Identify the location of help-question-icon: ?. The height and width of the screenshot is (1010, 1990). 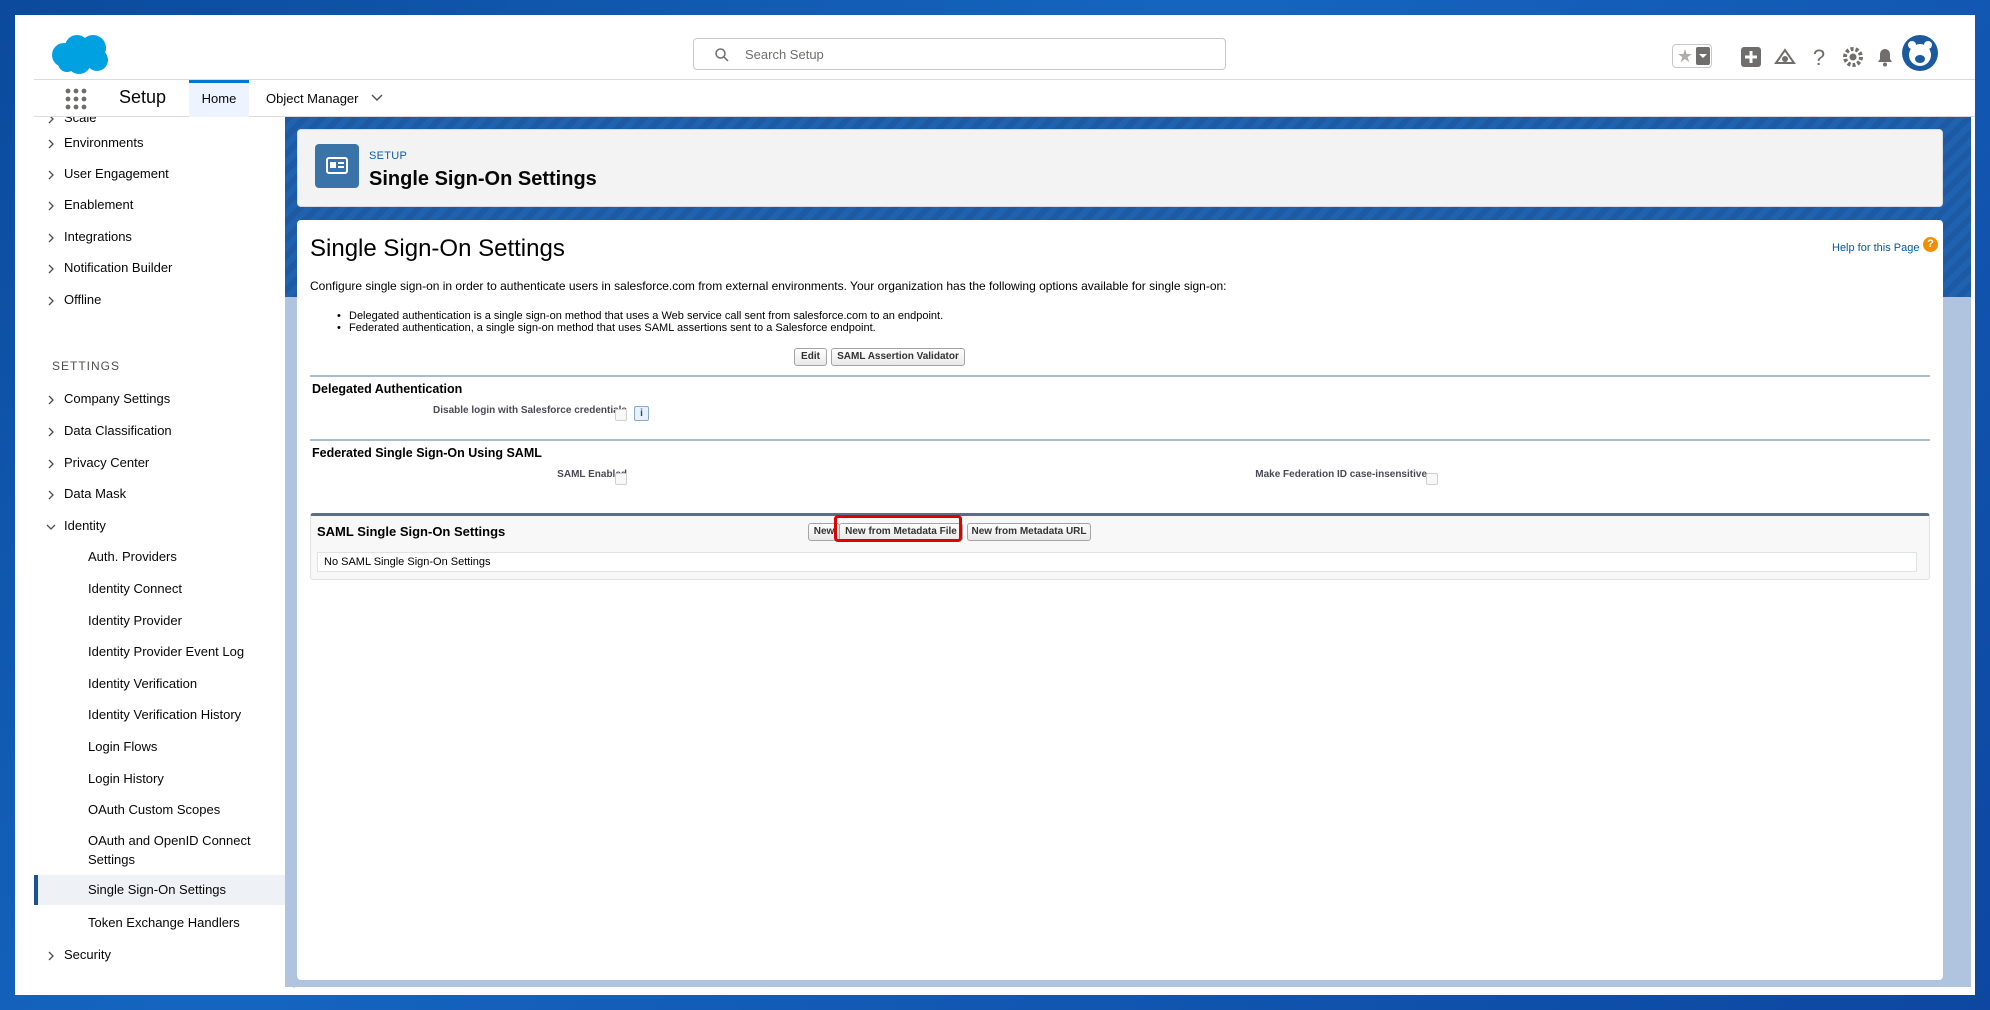
(1930, 244).